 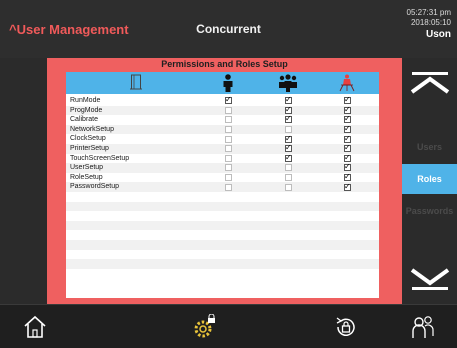 What do you see at coordinates (222, 119) in the screenshot?
I see `table-row: Calibrate` at bounding box center [222, 119].